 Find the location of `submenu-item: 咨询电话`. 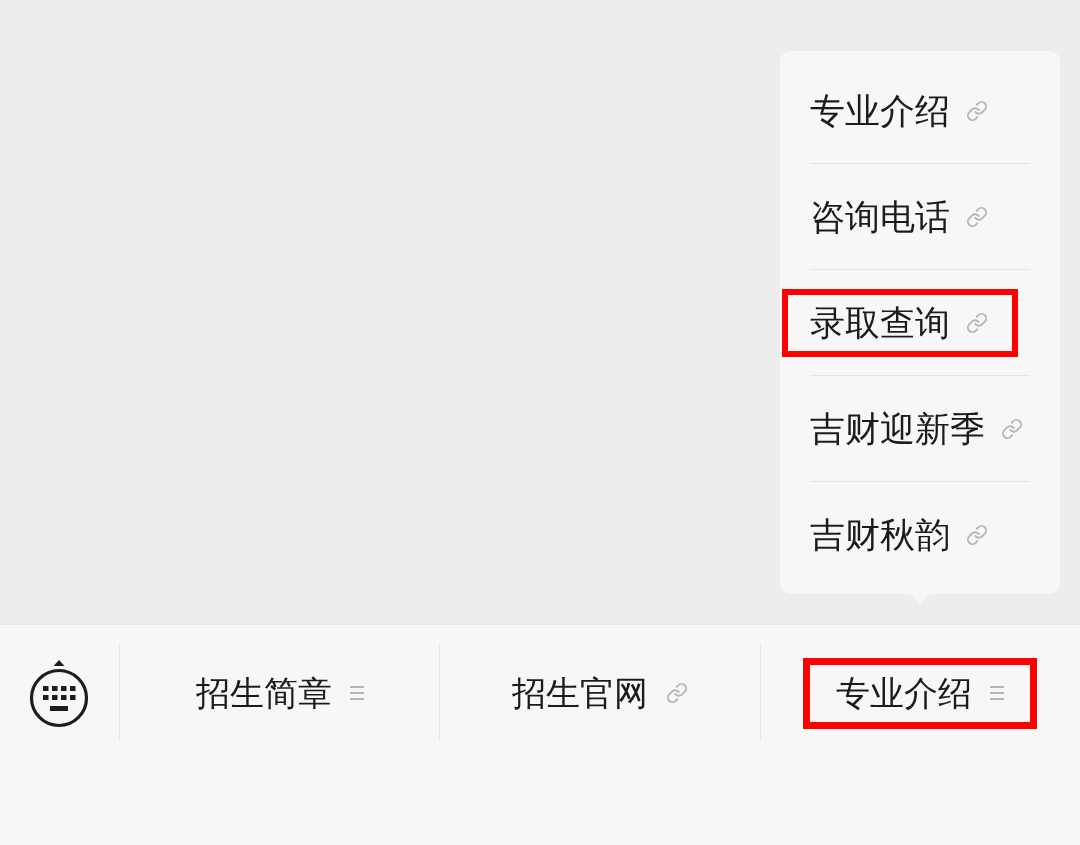

submenu-item: 咨询电话 is located at coordinates (899, 216).